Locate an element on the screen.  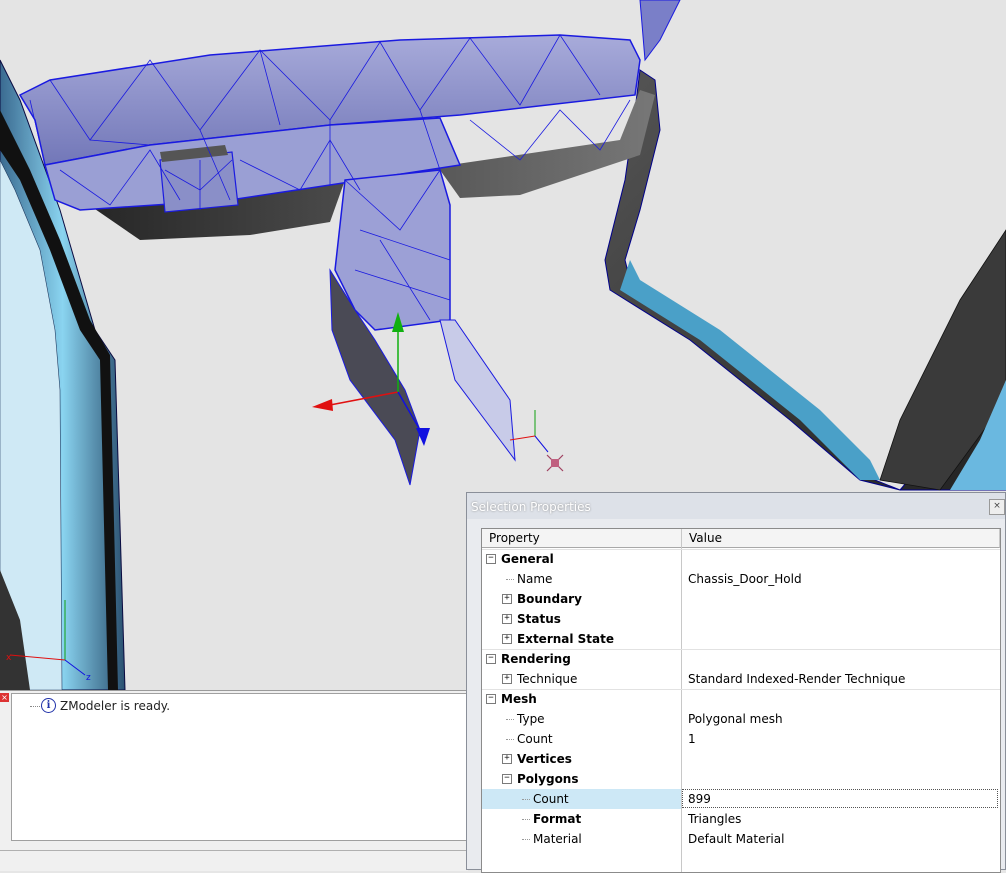
close-icon: × is located at coordinates (4, 697).